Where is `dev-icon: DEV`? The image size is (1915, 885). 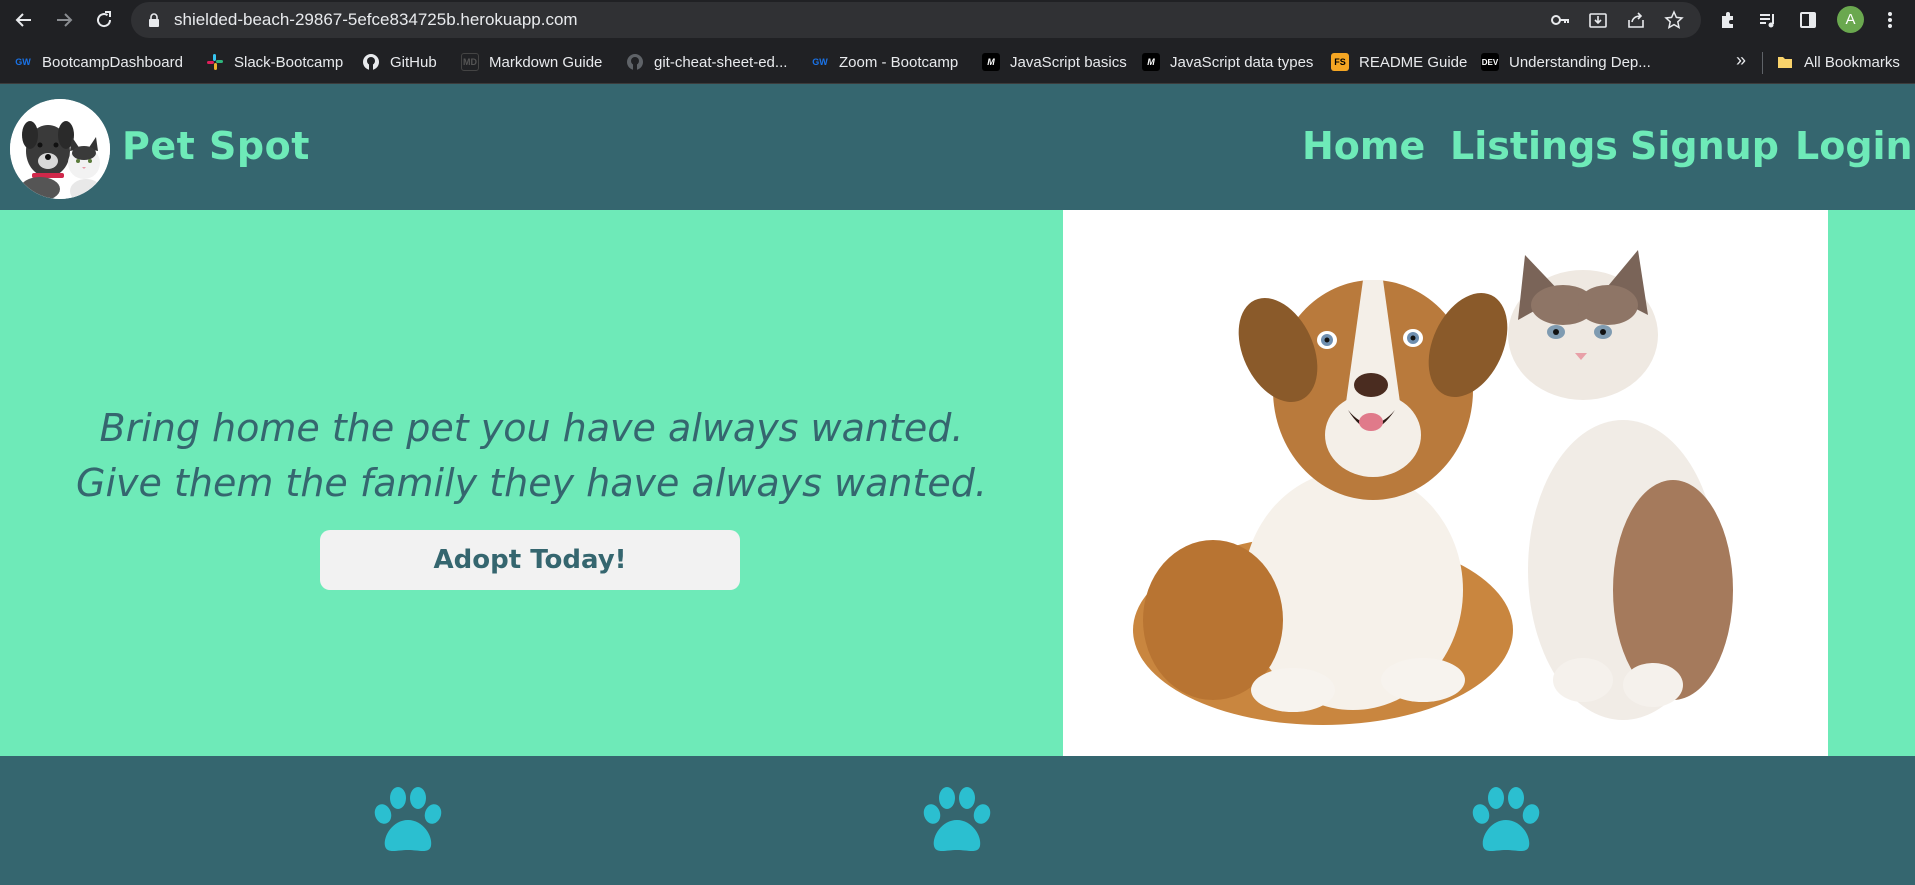
dev-icon: DEV is located at coordinates (1490, 62).